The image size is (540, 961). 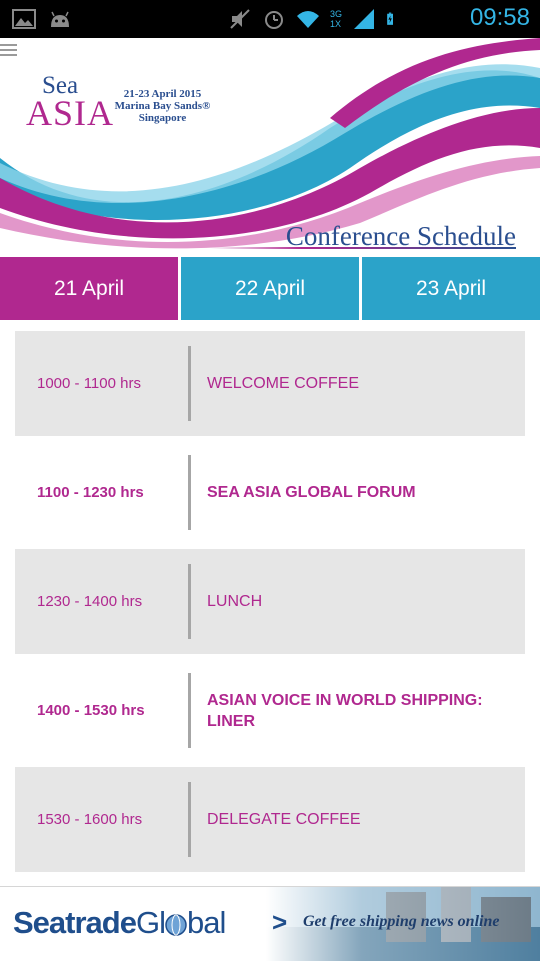 What do you see at coordinates (311, 492) in the screenshot?
I see `session-title: SEA ASIA GLOBAL FORUM` at bounding box center [311, 492].